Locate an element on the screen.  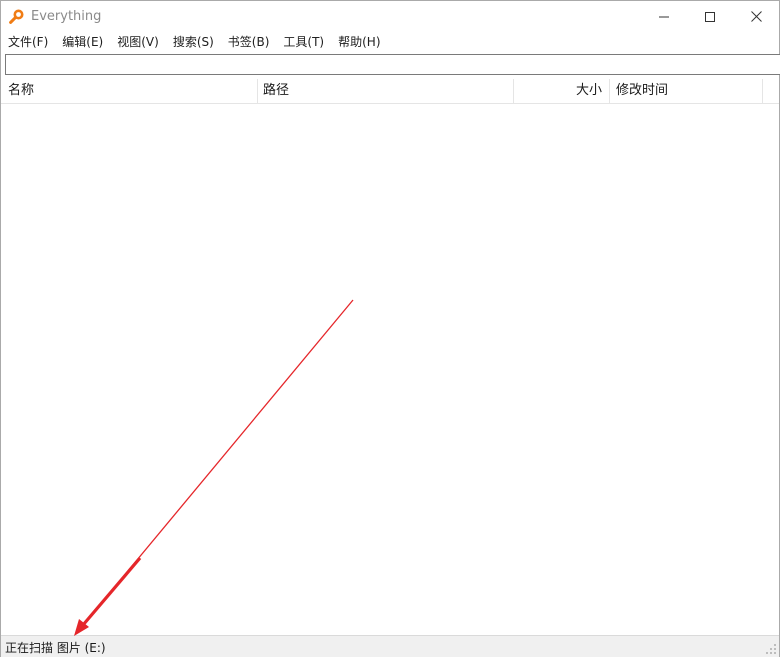
close-button is located at coordinates (756, 16).